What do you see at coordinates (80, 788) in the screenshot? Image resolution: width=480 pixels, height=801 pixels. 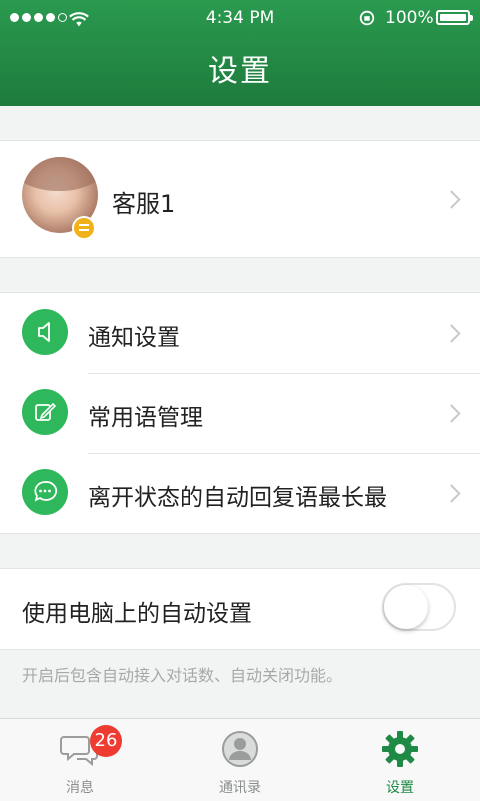 I see `tab-label: 消息` at bounding box center [80, 788].